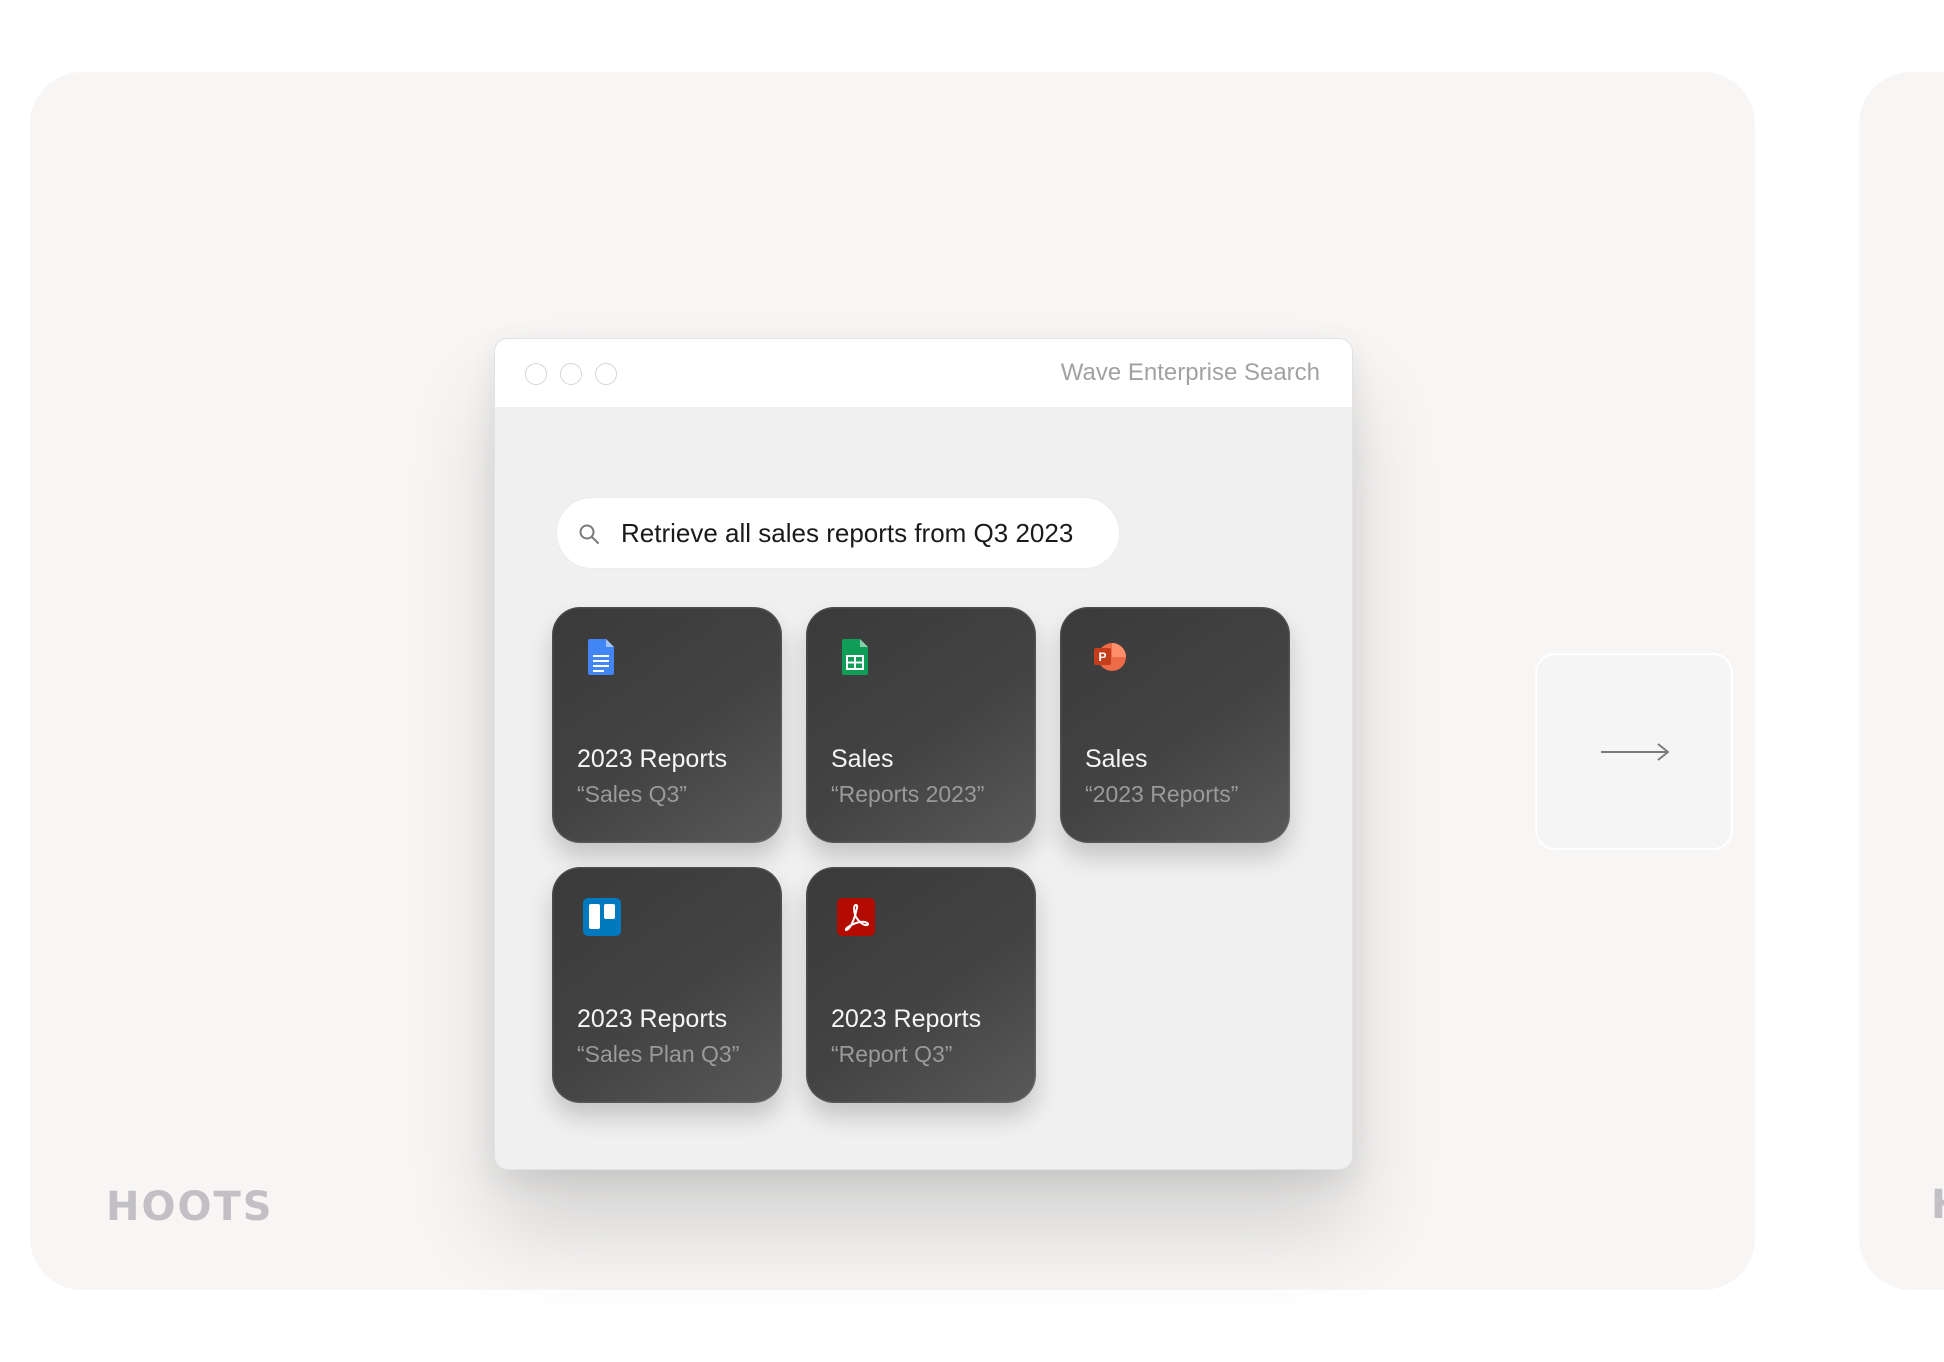 This screenshot has height=1362, width=1944. Describe the element at coordinates (1901, 681) in the screenshot. I see `next-slide-card: H` at that location.